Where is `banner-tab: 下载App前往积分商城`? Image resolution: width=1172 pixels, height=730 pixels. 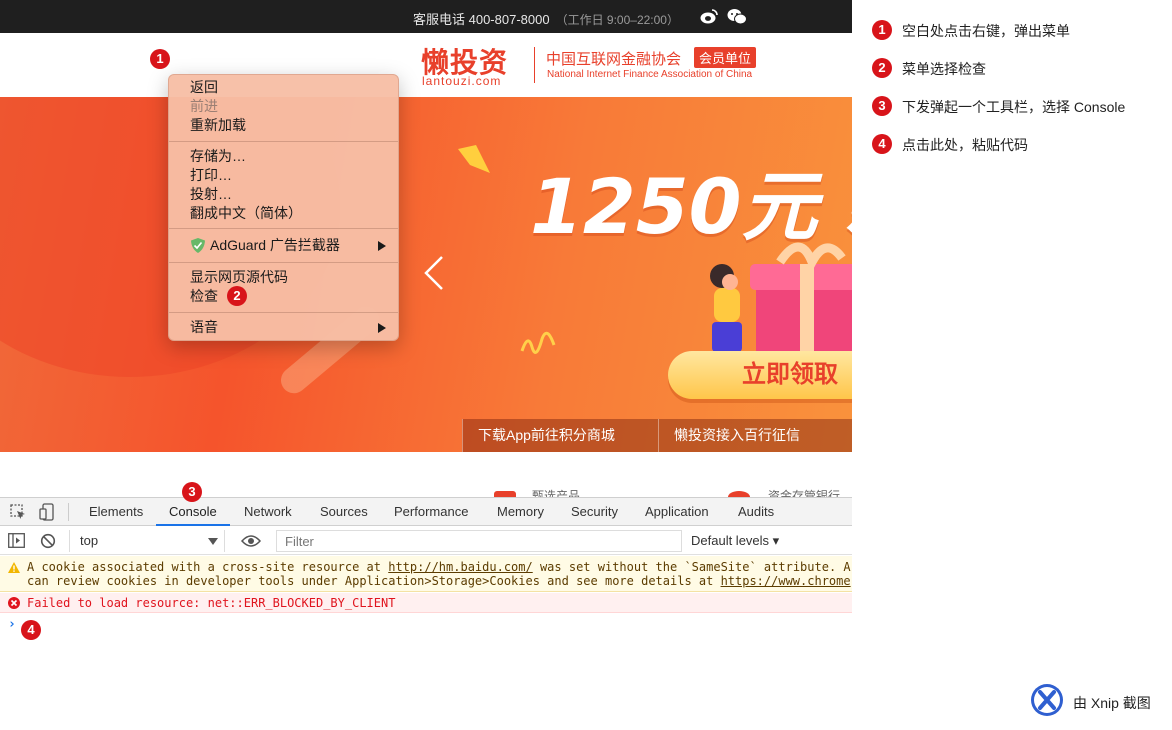 banner-tab: 下载App前往积分商城 is located at coordinates (560, 435).